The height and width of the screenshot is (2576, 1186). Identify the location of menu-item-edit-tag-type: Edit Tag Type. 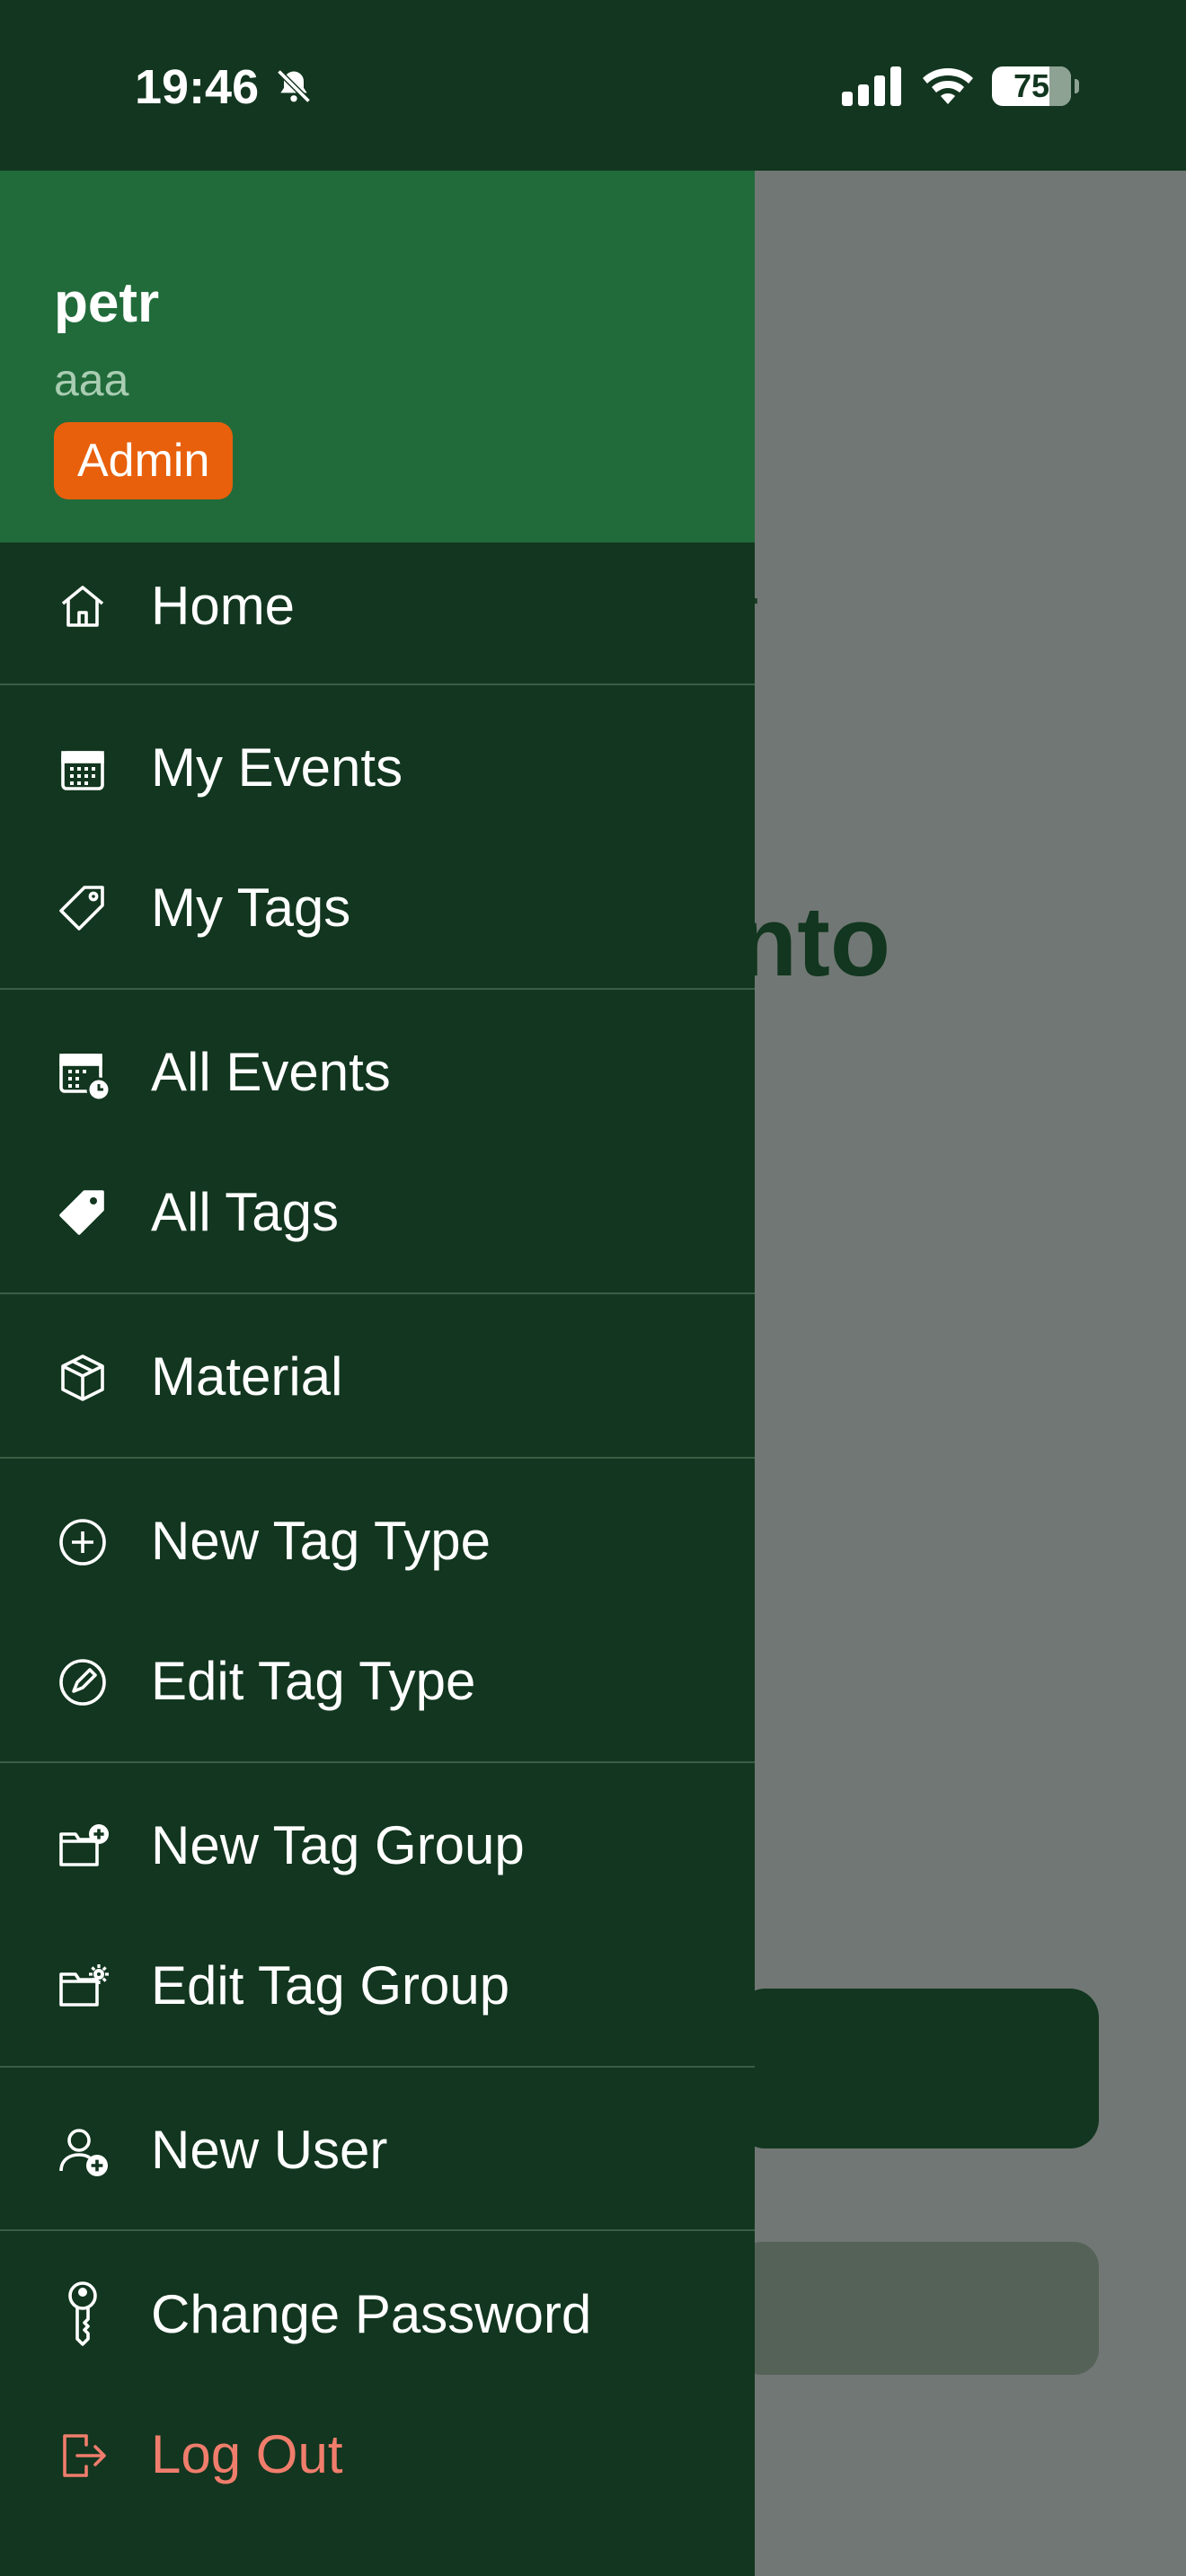
(377, 1680).